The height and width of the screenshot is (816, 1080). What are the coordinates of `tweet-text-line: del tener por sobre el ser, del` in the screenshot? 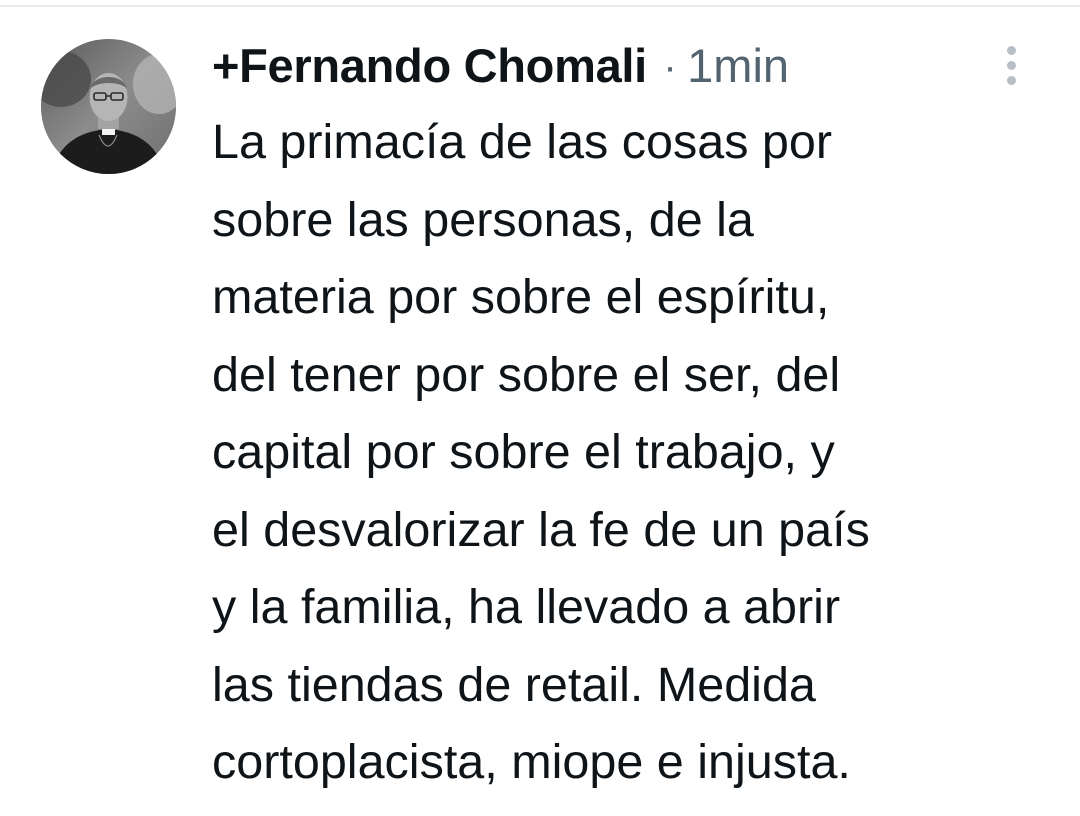 It's located at (526, 374).